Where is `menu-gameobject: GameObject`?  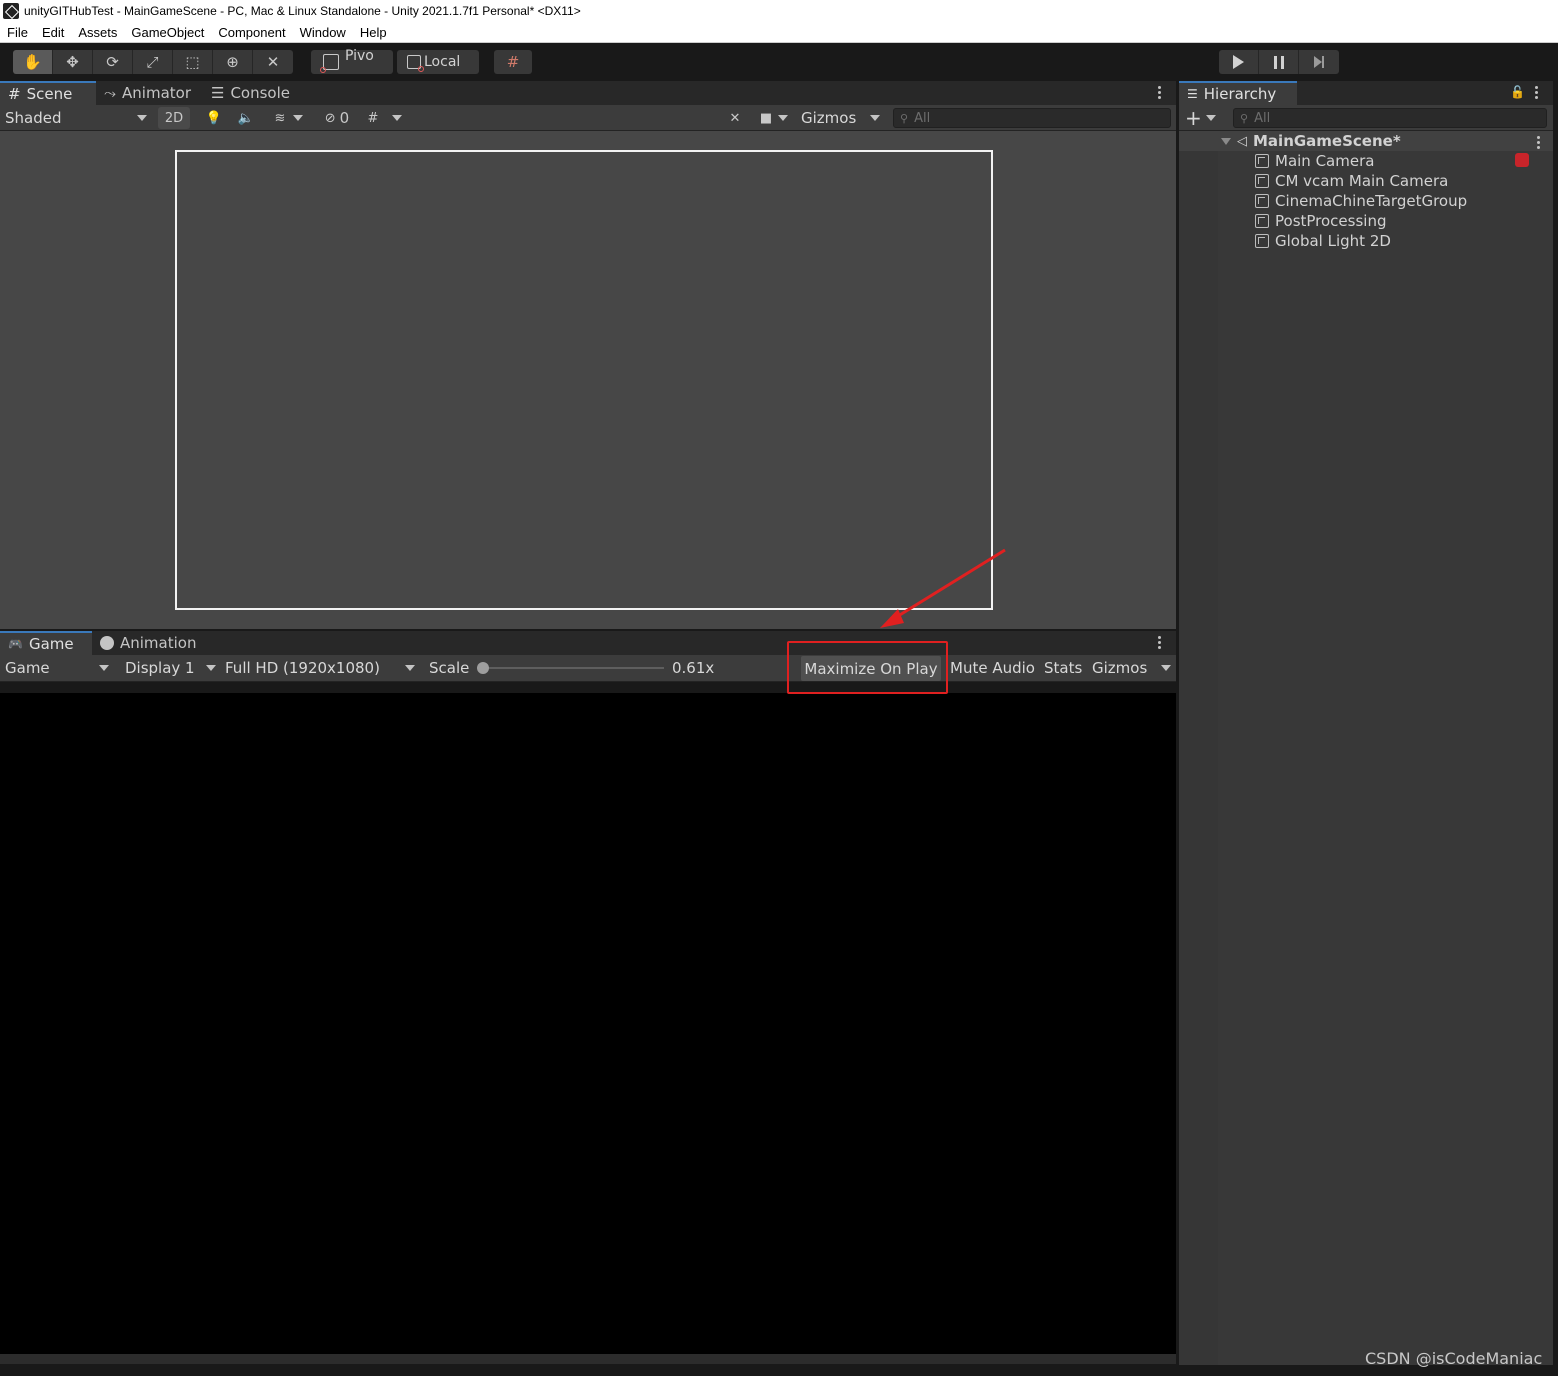
menu-gameobject: GameObject is located at coordinates (167, 32).